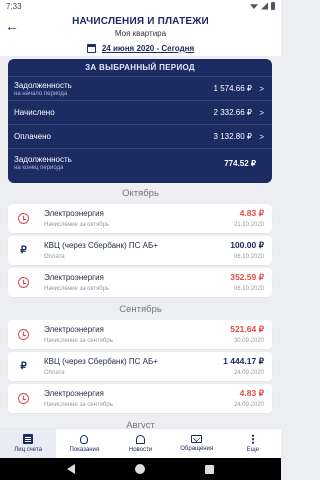  I want to click on calendar-icon, so click(91, 48).